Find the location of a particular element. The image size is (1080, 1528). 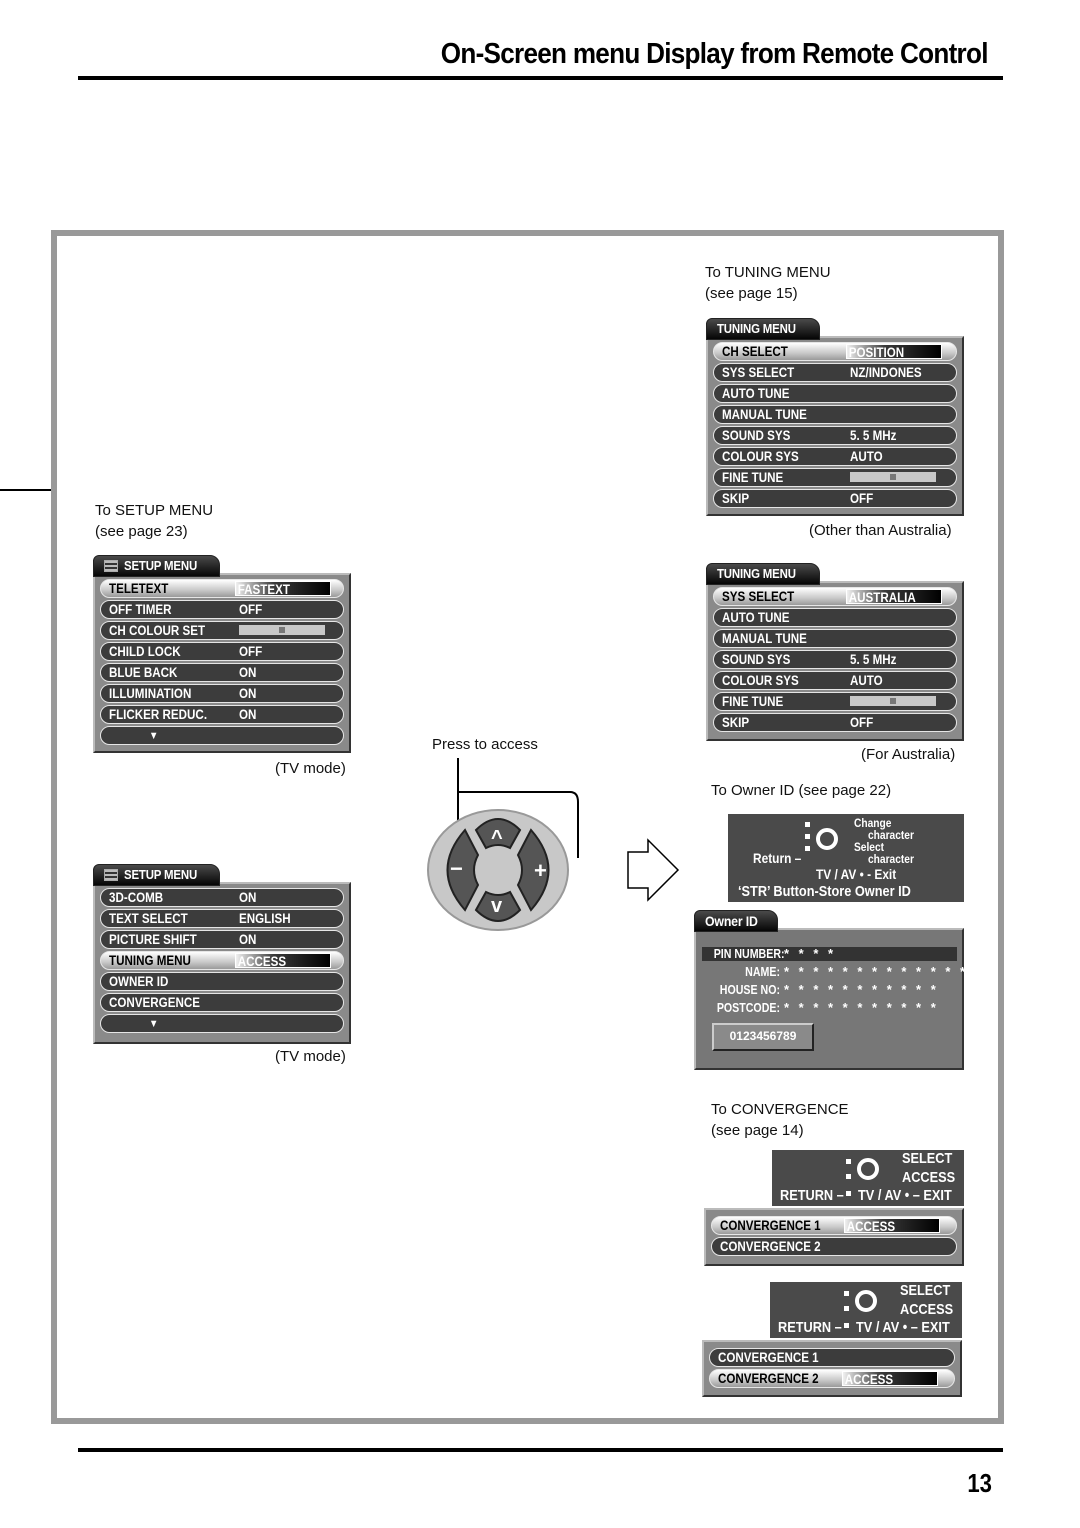

menu-body: CONVERGENCE 1 ACCESS CONVERGENCE 2 is located at coordinates (834, 1237).